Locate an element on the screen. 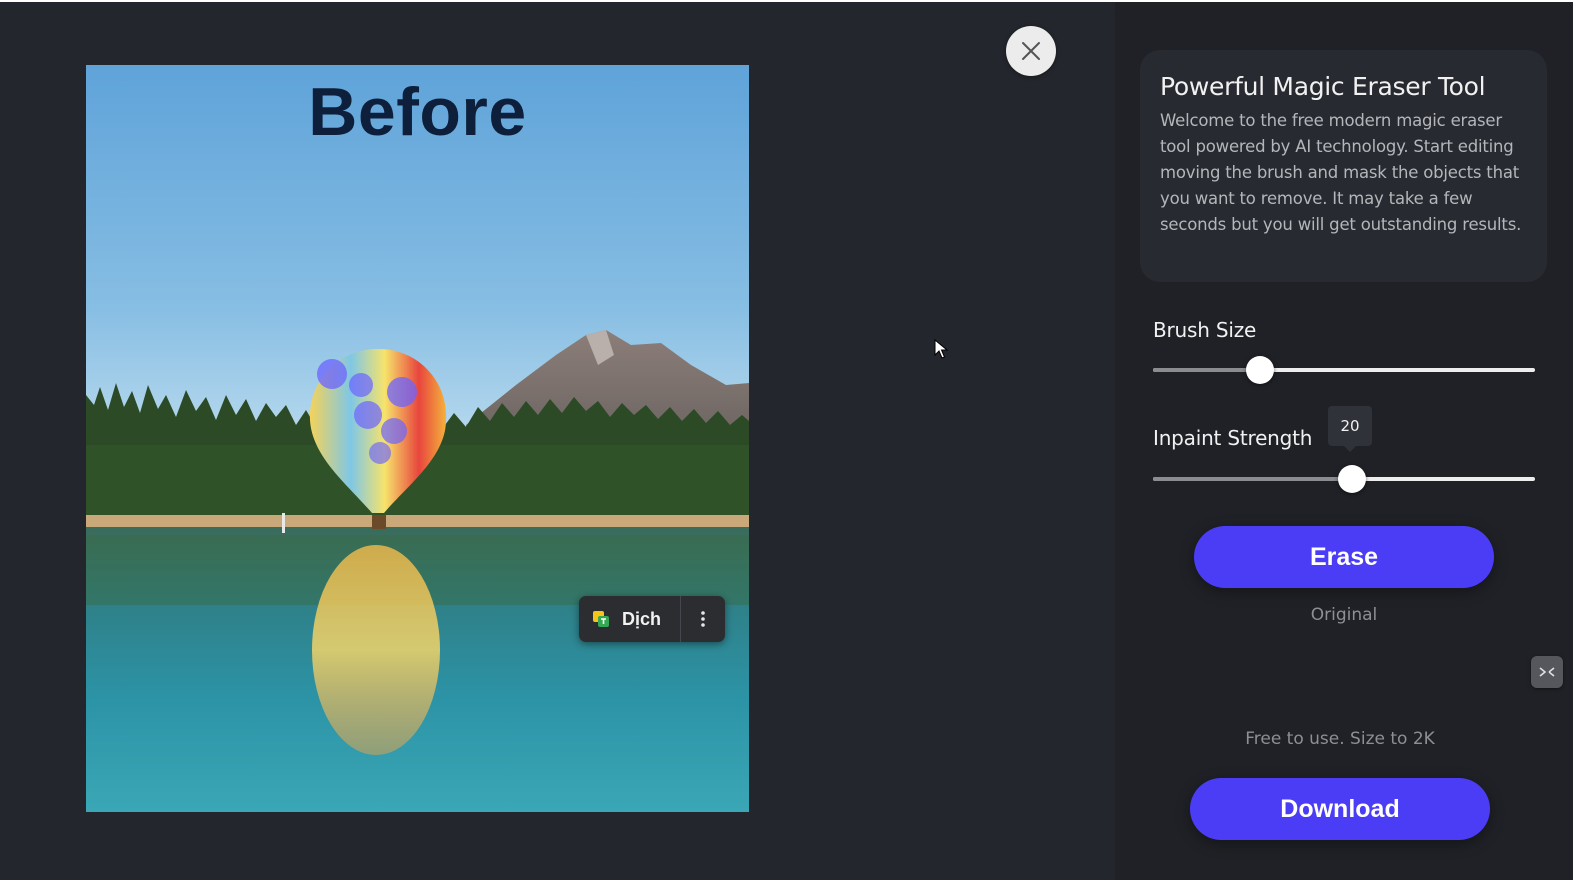 The width and height of the screenshot is (1573, 880). mouse-pointer-icon is located at coordinates (941, 349).